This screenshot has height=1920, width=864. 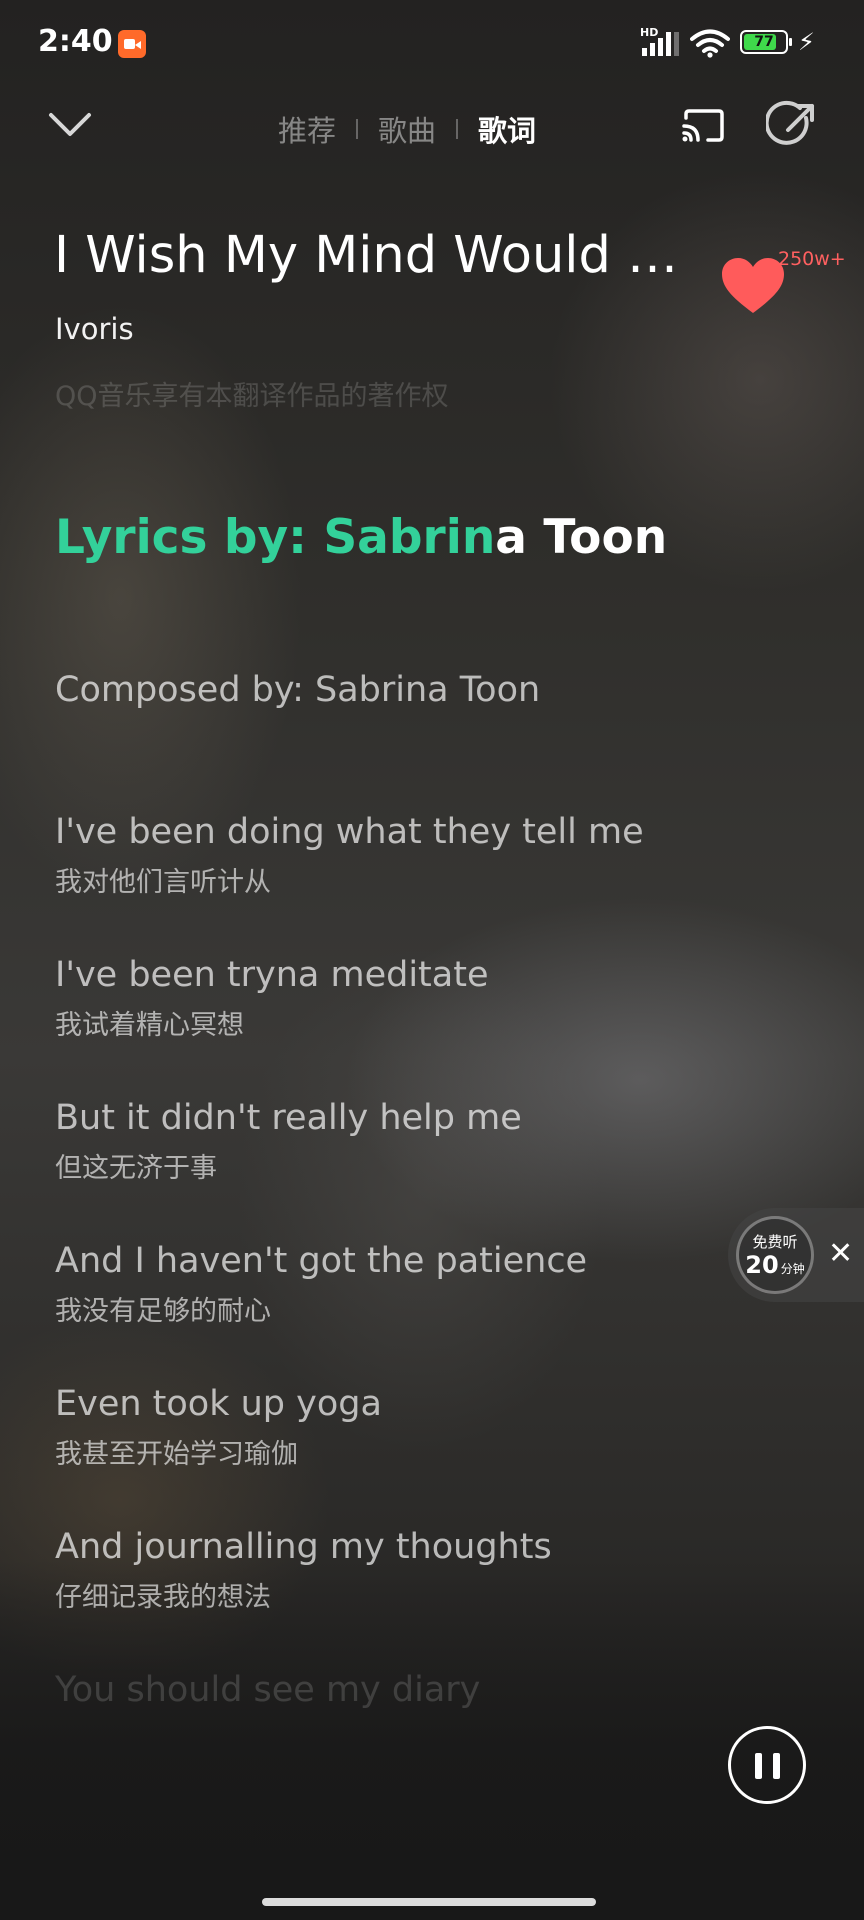 I want to click on player-tabs: 推荐 歌曲 歌词, so click(x=407, y=129).